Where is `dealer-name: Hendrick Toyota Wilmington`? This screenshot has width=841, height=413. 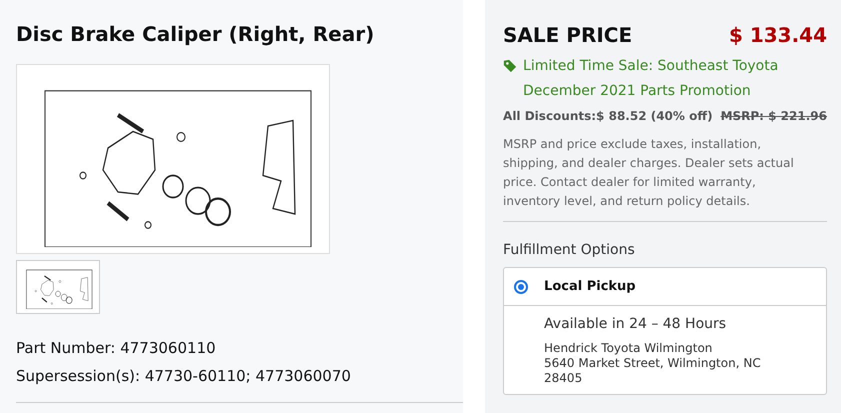 dealer-name: Hendrick Toyota Wilmington is located at coordinates (629, 348).